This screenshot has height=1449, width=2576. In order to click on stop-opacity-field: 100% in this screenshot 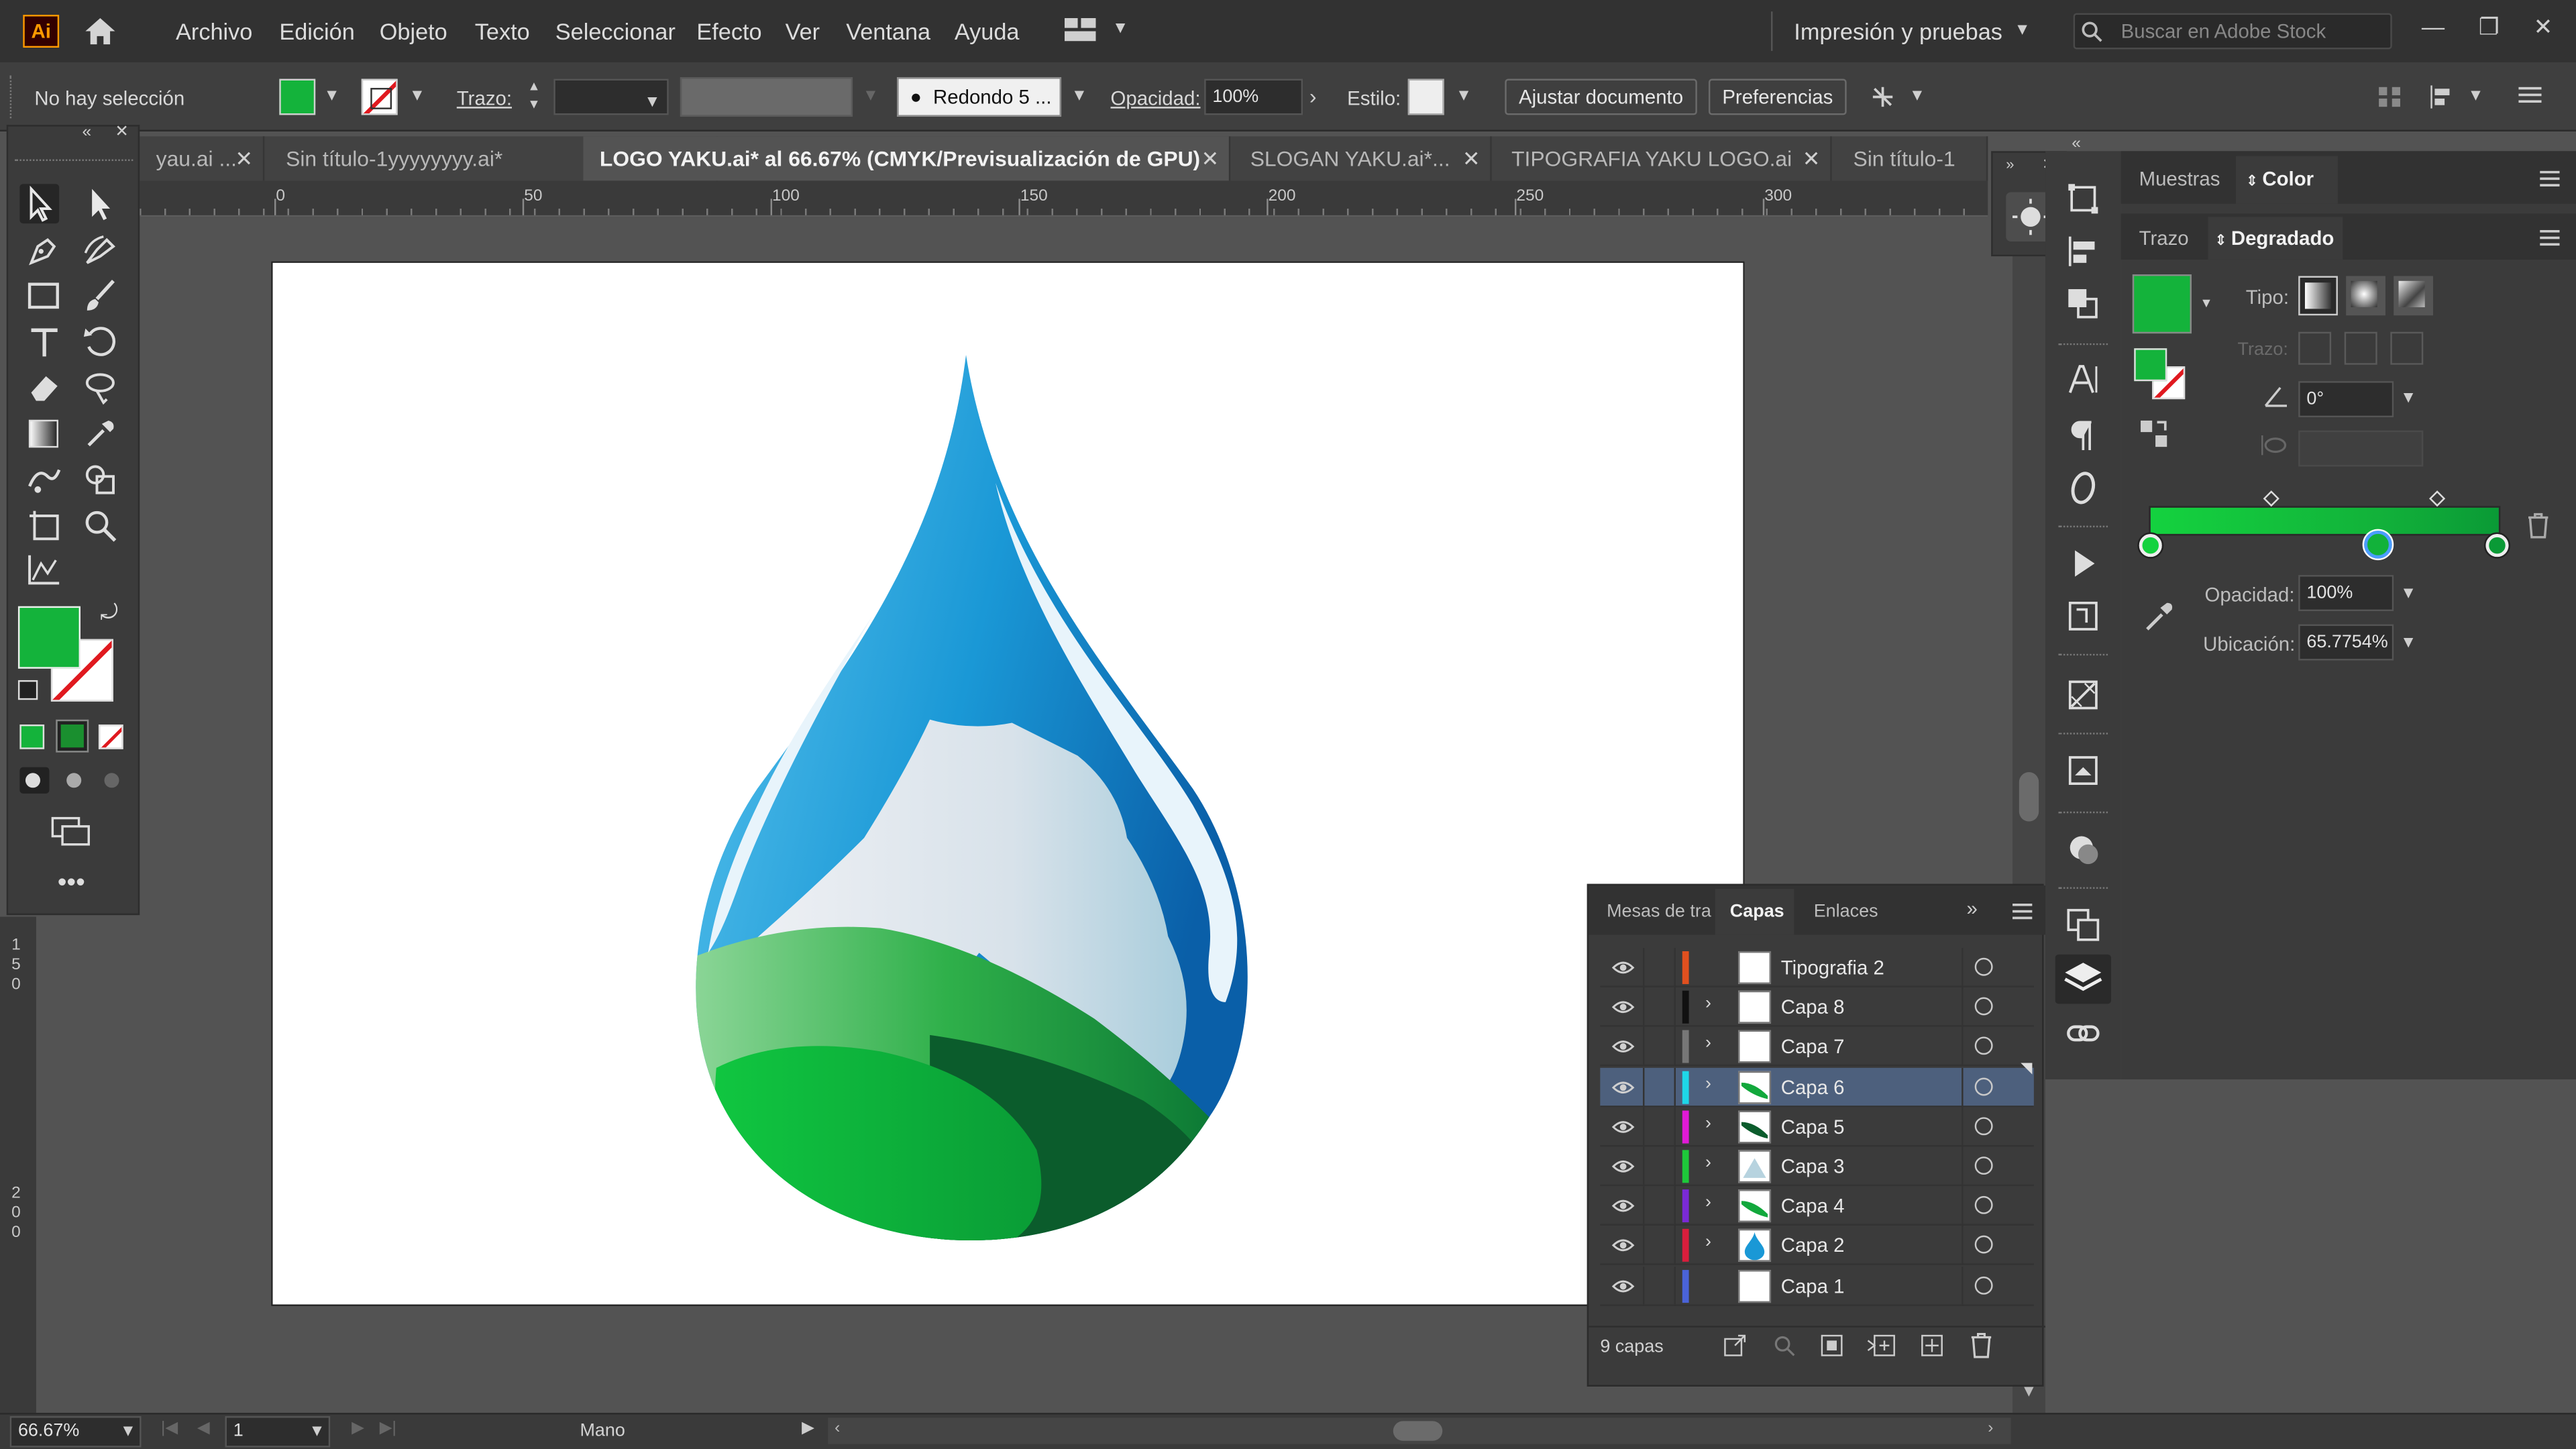, I will do `click(2346, 593)`.